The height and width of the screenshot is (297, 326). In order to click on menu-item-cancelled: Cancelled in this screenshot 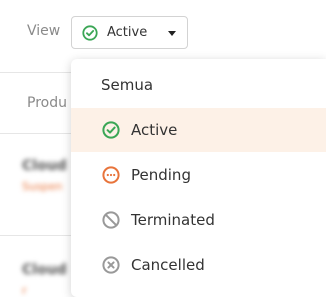, I will do `click(198, 265)`.